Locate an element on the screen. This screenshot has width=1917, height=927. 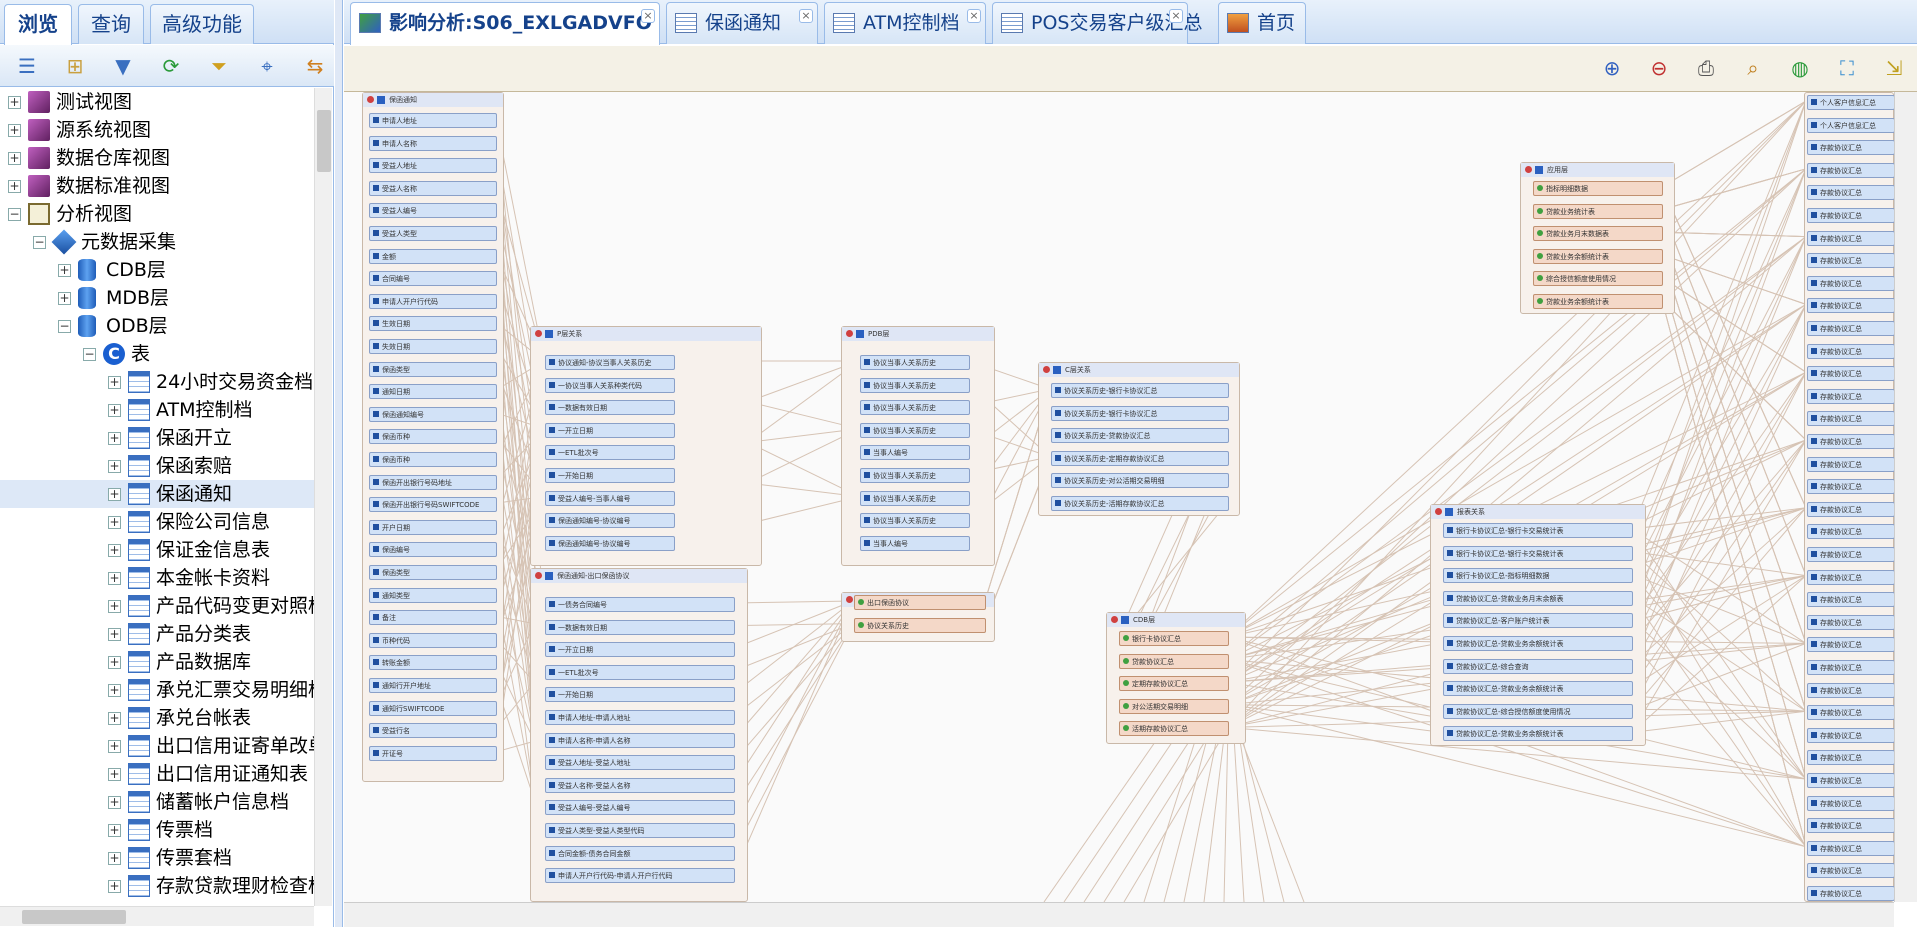
diagram-field: 失效日期 is located at coordinates (433, 346).